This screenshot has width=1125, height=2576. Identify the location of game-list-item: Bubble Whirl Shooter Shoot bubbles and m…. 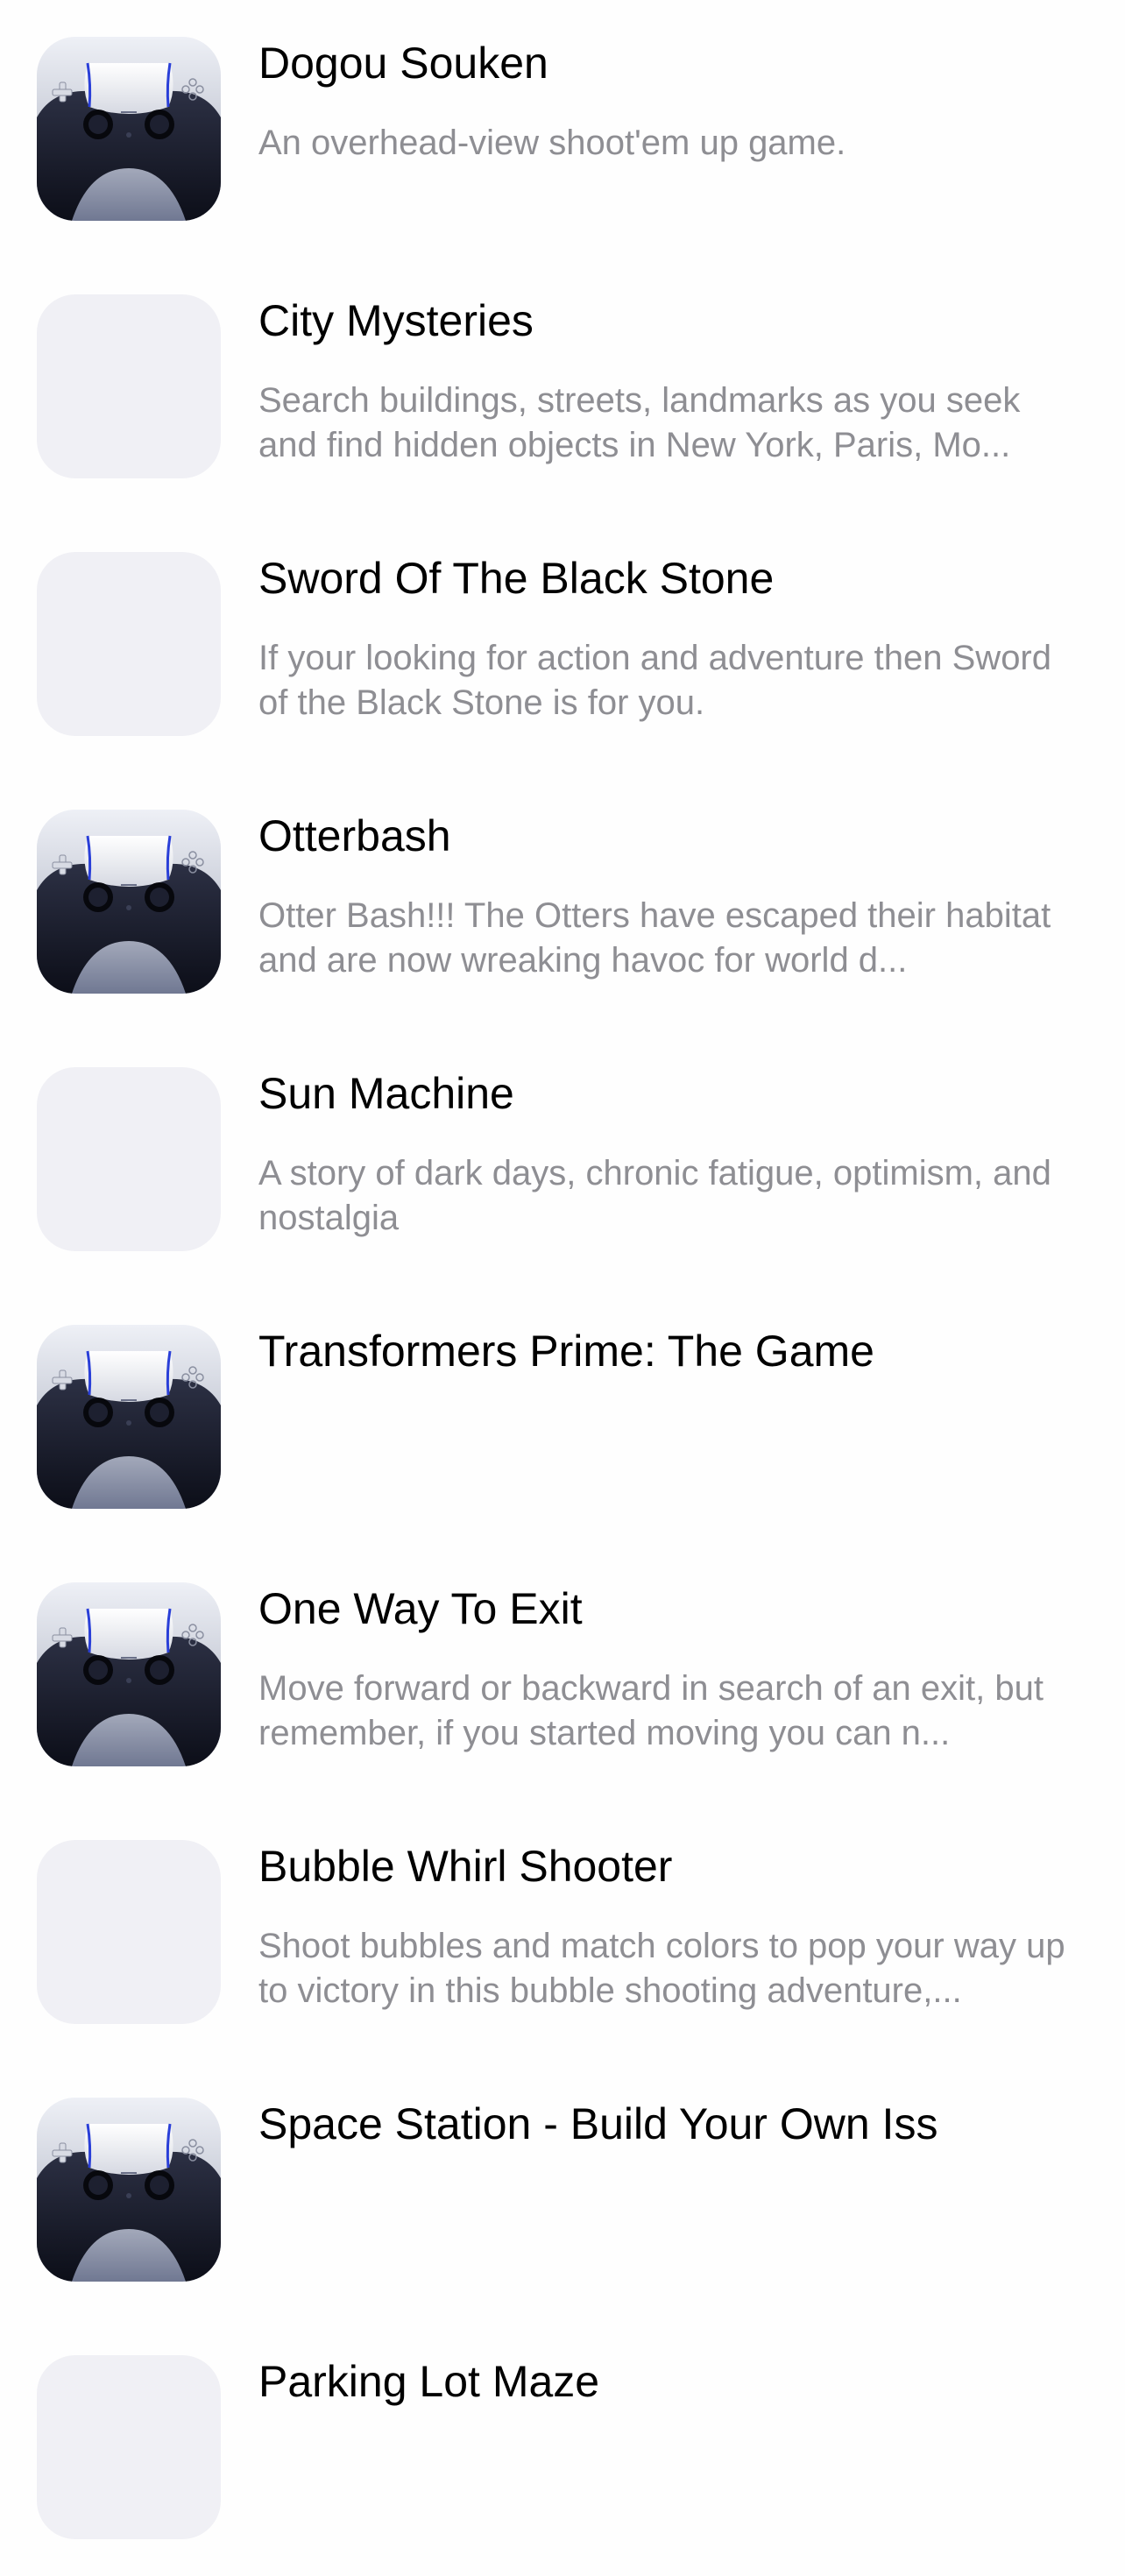
(562, 1932).